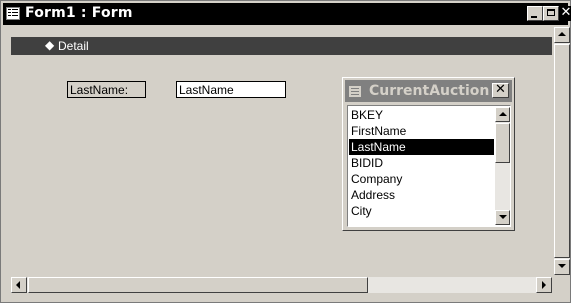  What do you see at coordinates (421, 195) in the screenshot?
I see `field-item-address: Address` at bounding box center [421, 195].